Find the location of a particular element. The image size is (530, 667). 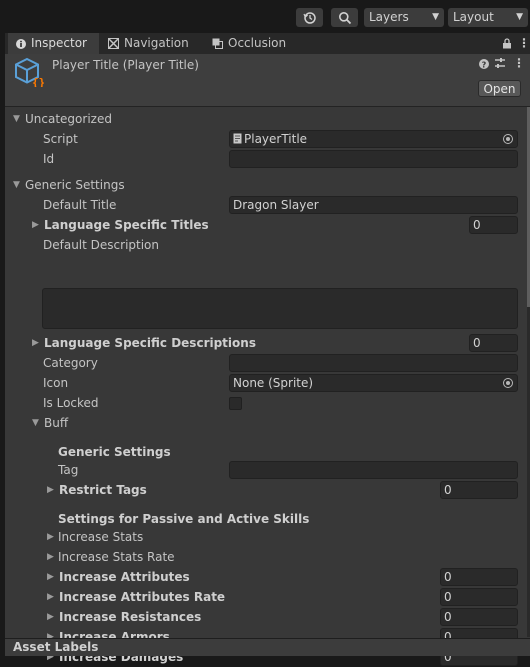

tab-inspector: Inspector is located at coordinates (53, 43).